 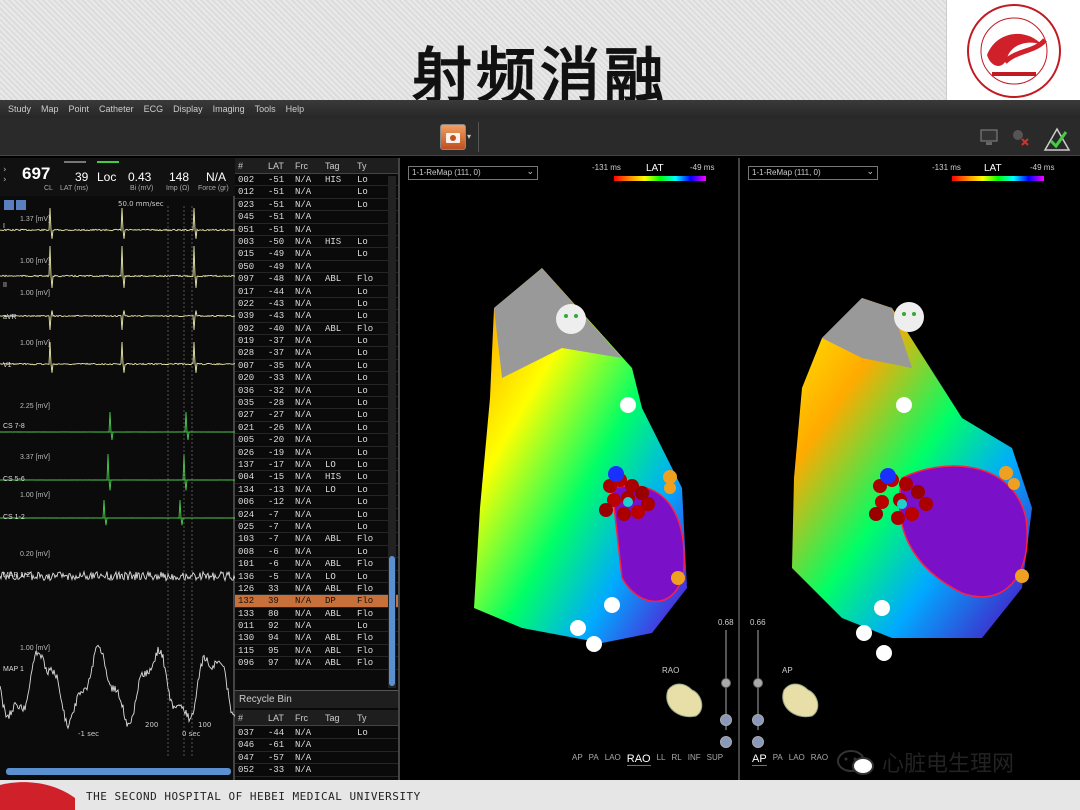 I want to click on table-row: 103 -7 N/A ABL Flo, so click(x=316, y=539).